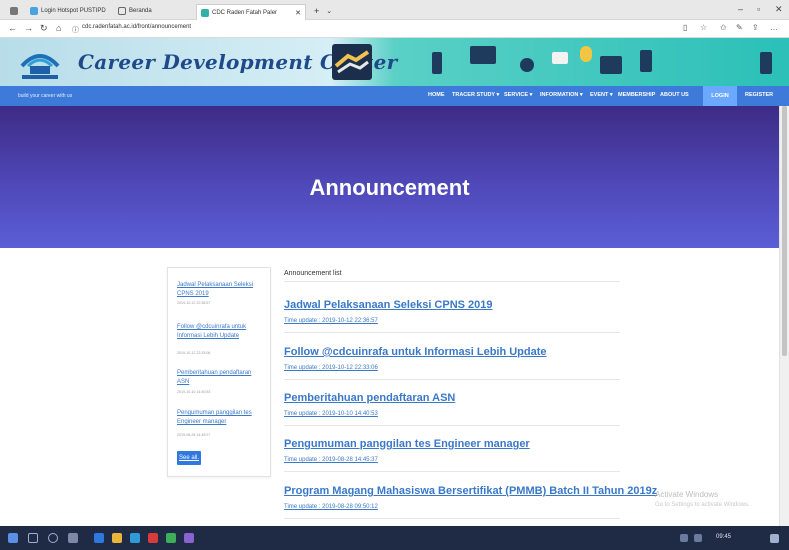  What do you see at coordinates (331, 460) in the screenshot?
I see `announcement-time: Time update : 2019-08-28 14:45:37` at bounding box center [331, 460].